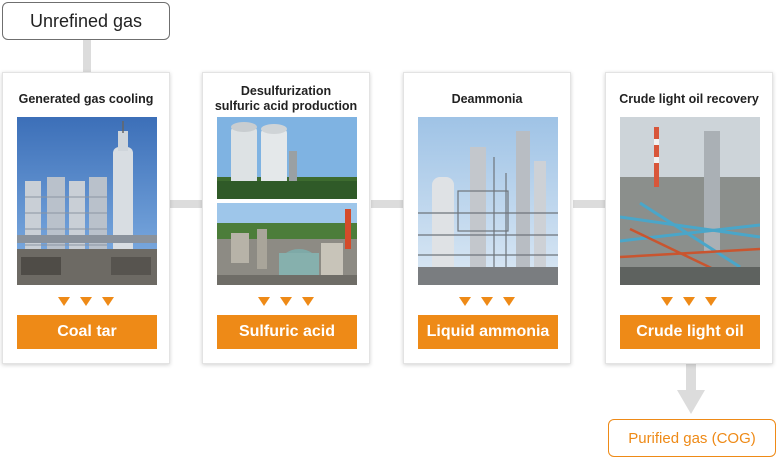 This screenshot has width=780, height=460. I want to click on start-label: Unrefined gas, so click(86, 20).